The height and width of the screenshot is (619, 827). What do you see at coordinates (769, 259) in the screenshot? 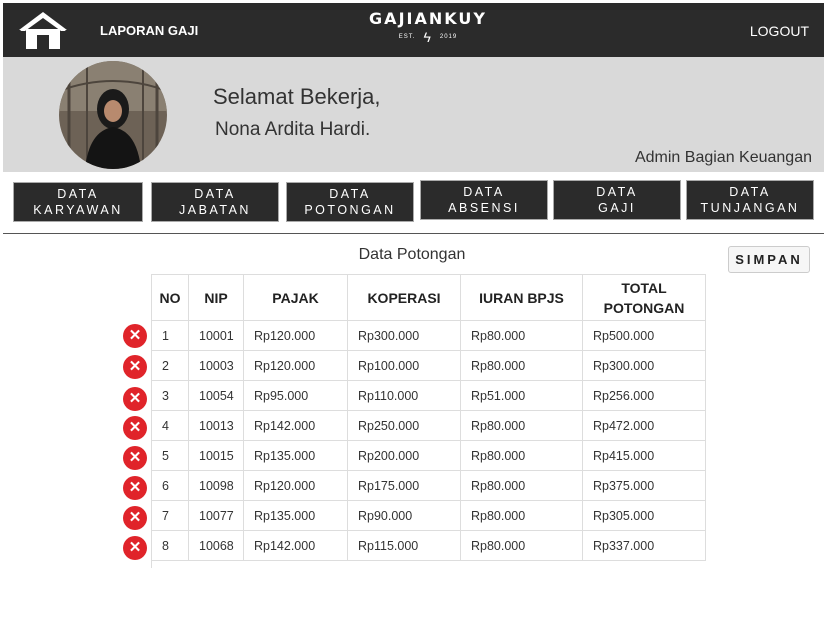
I see `save-button: SIMPAN` at bounding box center [769, 259].